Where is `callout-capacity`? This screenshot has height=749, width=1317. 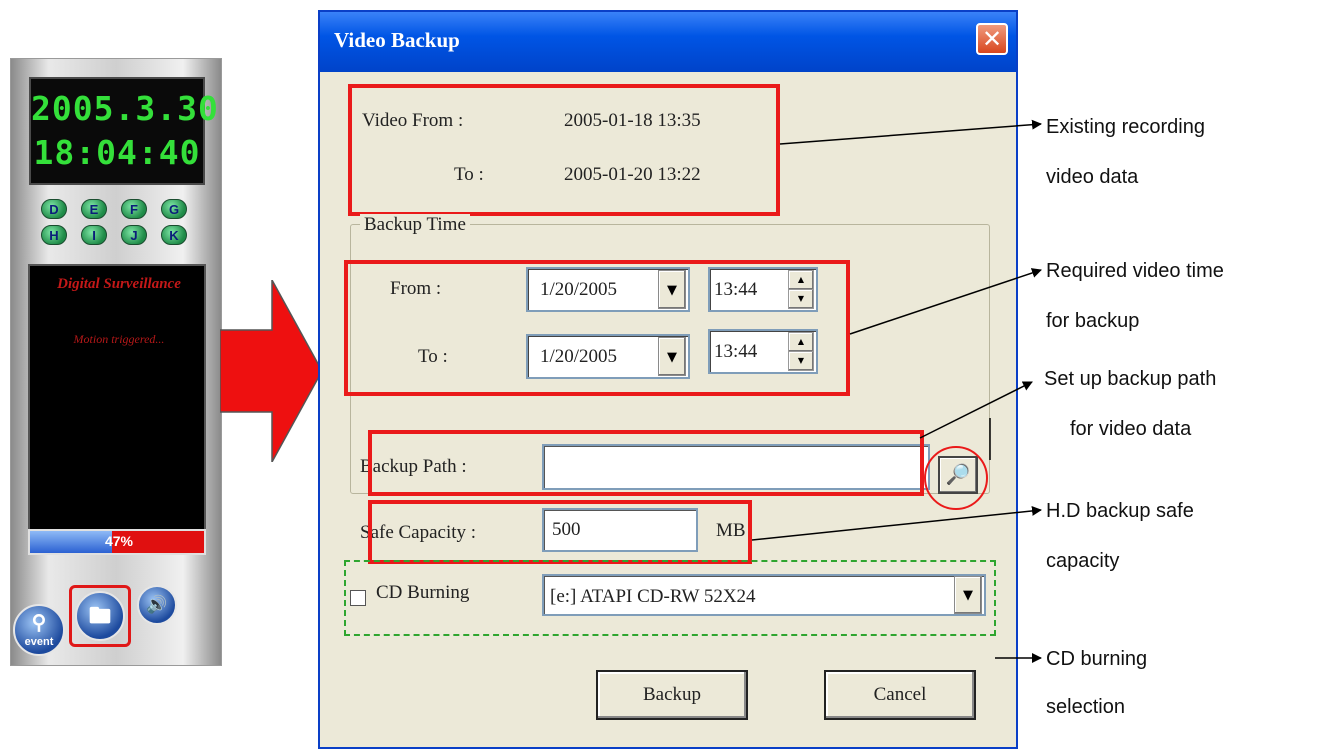 callout-capacity is located at coordinates (896, 523).